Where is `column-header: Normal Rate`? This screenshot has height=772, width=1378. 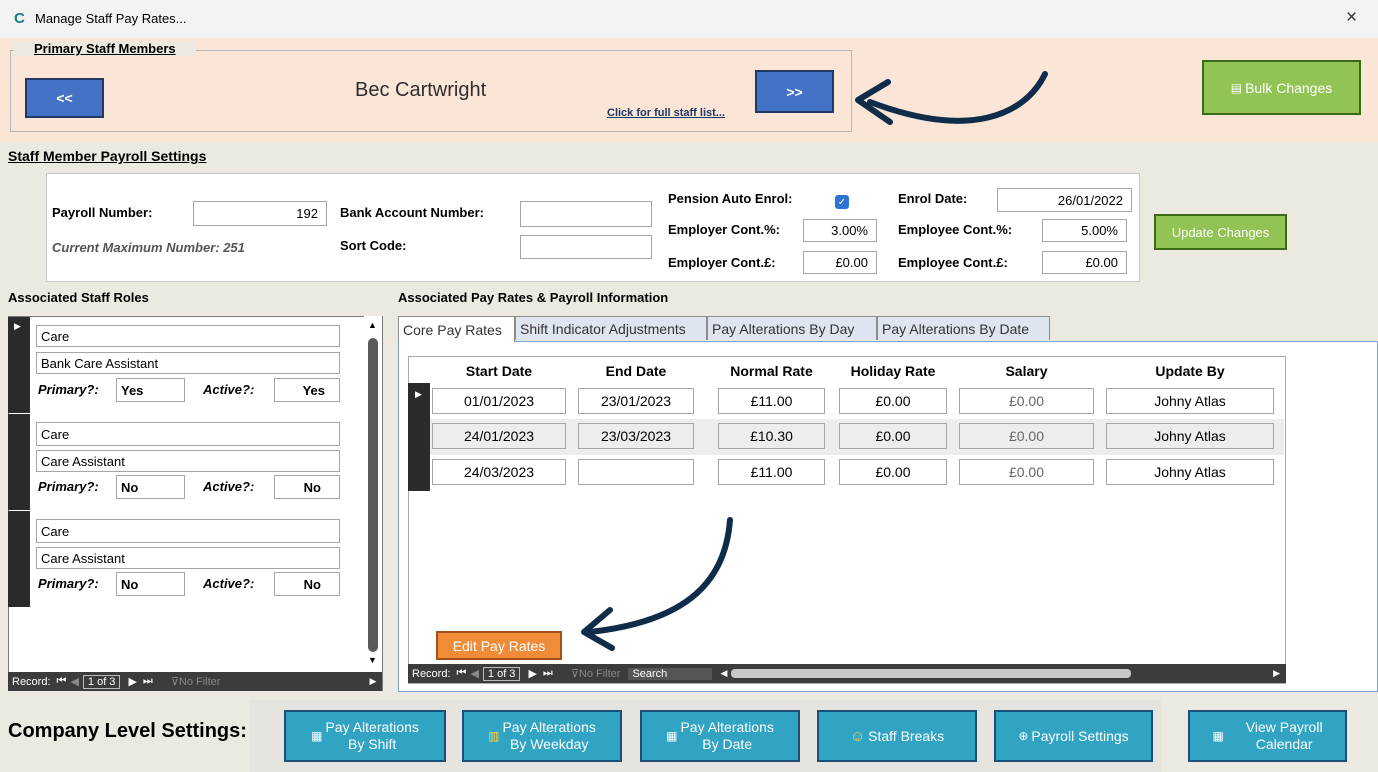 column-header: Normal Rate is located at coordinates (771, 371).